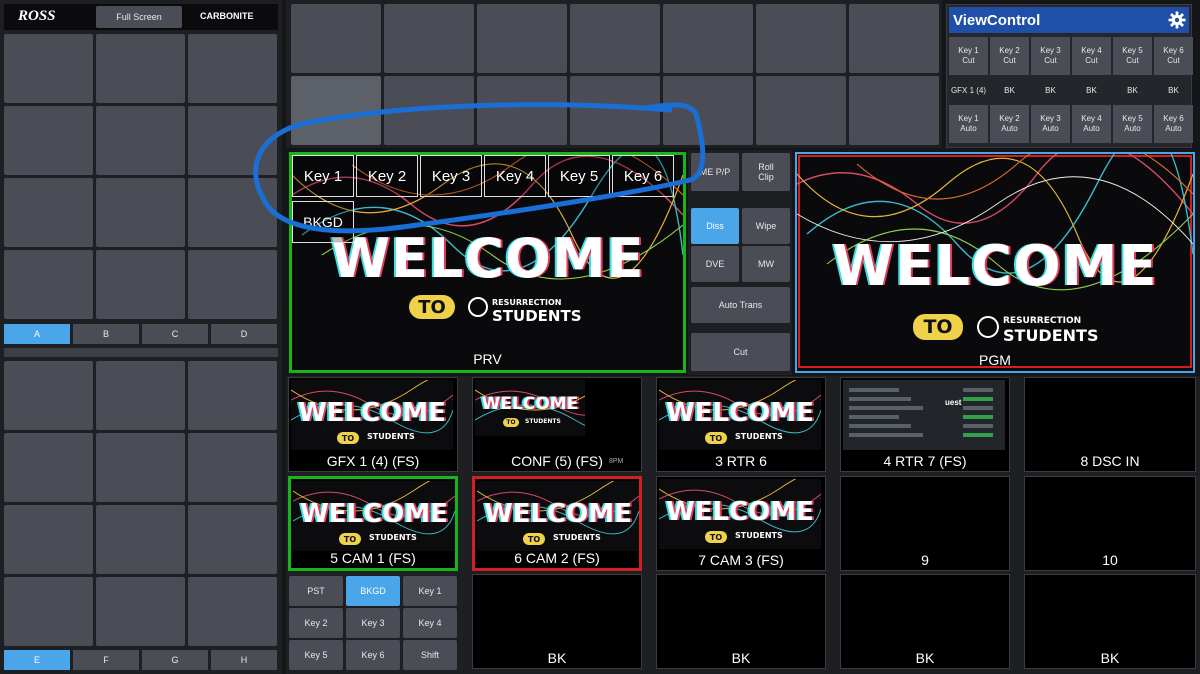  Describe the element at coordinates (373, 523) in the screenshot. I see `source-button: WELCOME TO STUDENTS 5 CAM 1 (FS)` at that location.